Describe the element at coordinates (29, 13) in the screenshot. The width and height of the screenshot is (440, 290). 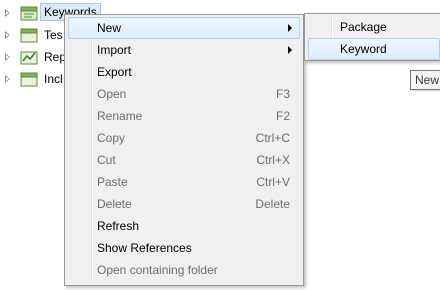
I see `keyword-folder-icon` at that location.